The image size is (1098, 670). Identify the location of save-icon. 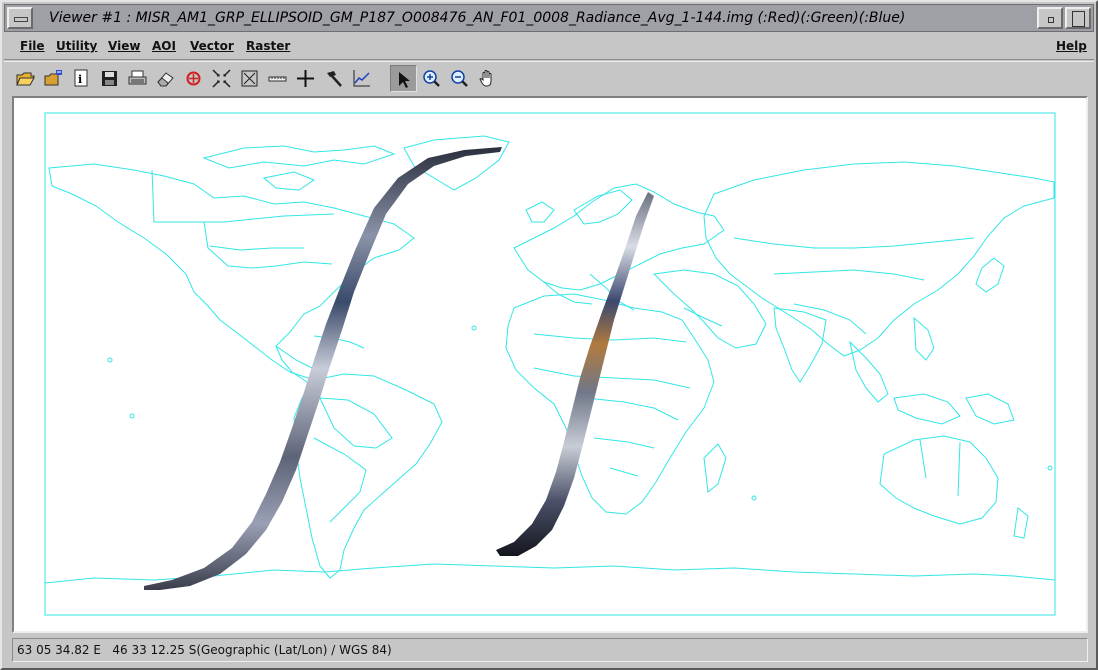
(109, 78).